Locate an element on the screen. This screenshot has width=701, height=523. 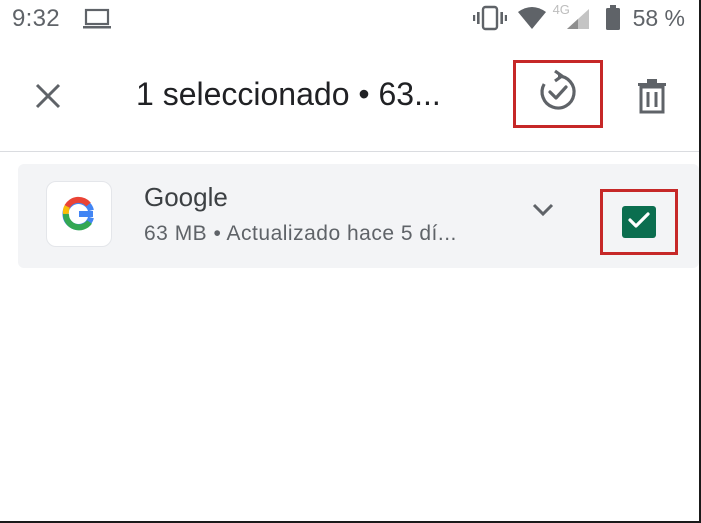
wifi-icon is located at coordinates (532, 18).